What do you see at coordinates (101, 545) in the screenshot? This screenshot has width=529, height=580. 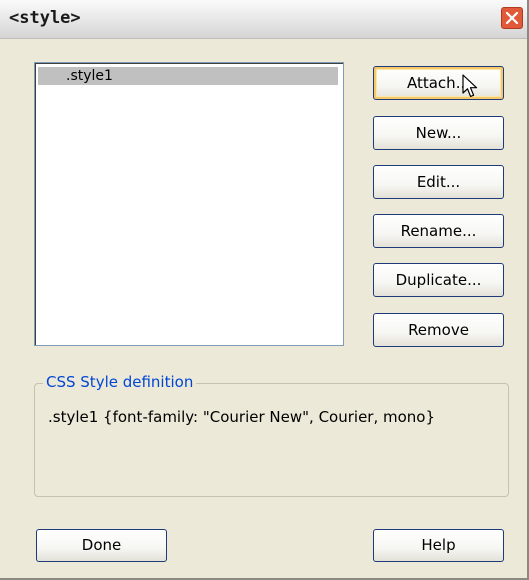 I see `done-button: Done` at bounding box center [101, 545].